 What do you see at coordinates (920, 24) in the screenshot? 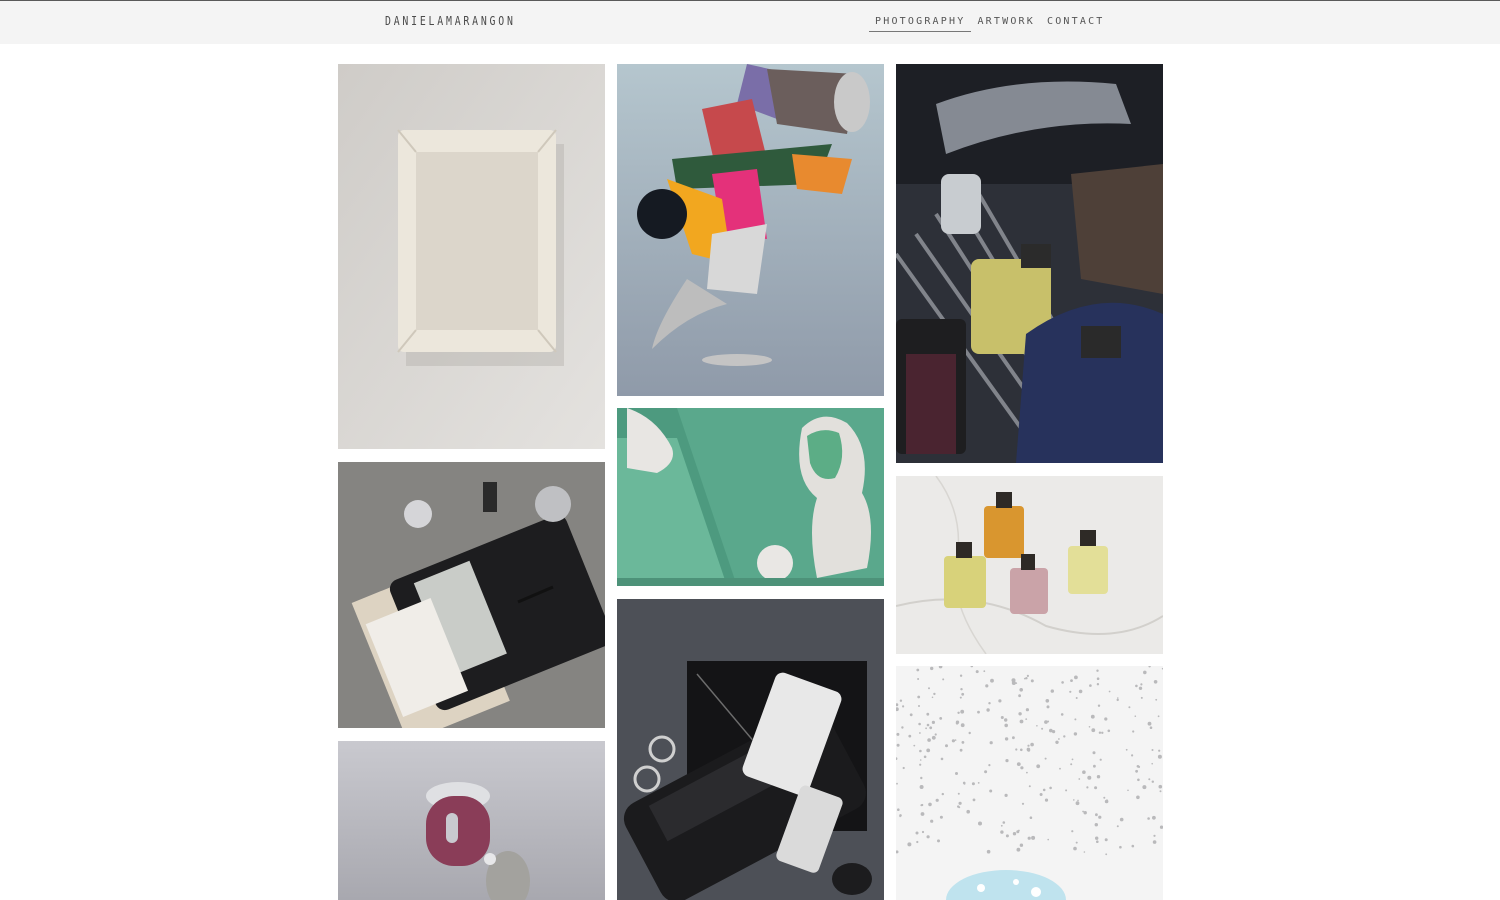
I see `nav-photography: PHOTOGRAPHY` at bounding box center [920, 24].